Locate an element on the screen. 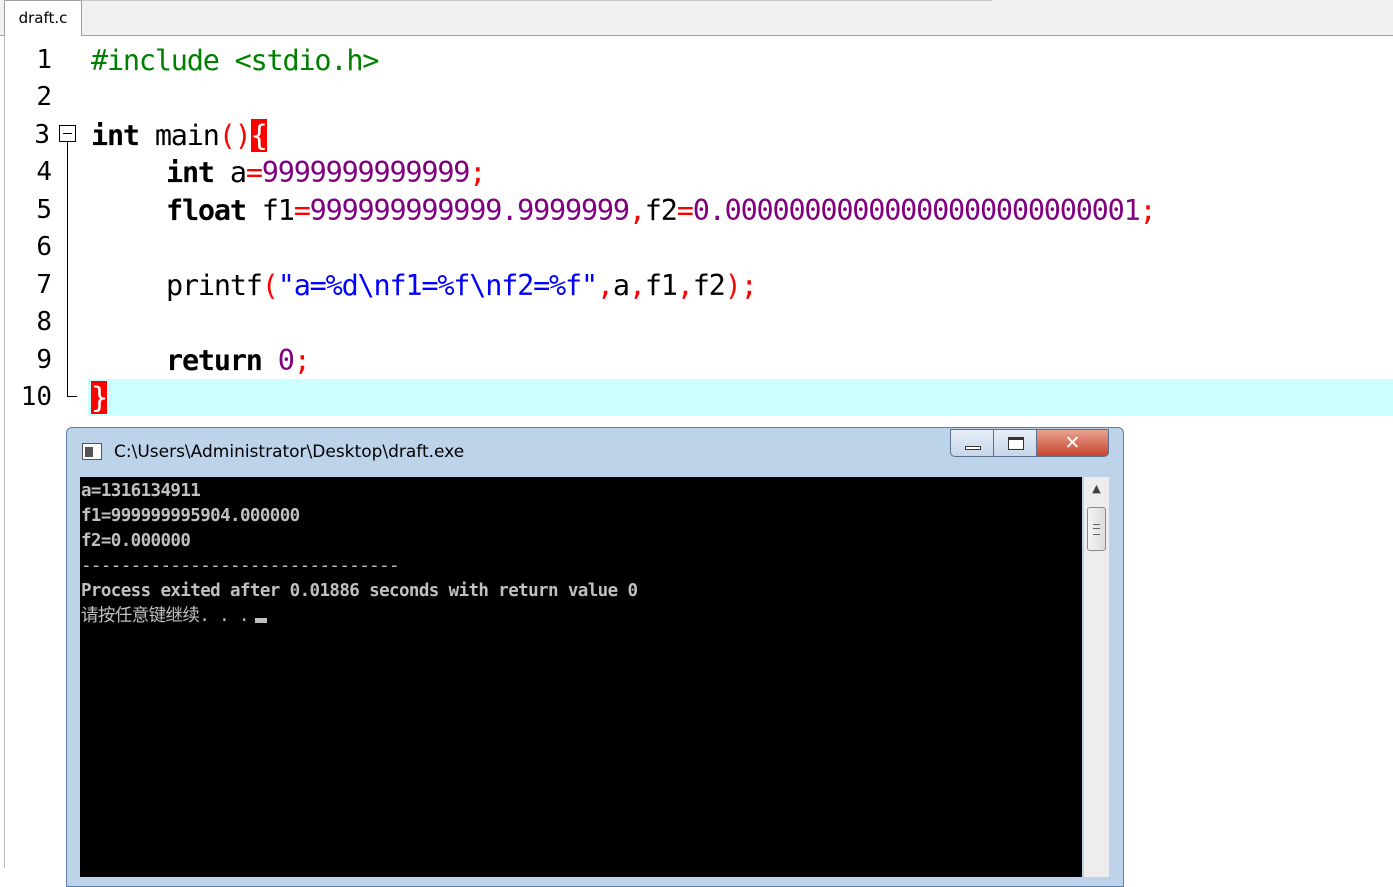 This screenshot has height=887, width=1393. current-line-highlight is located at coordinates (740, 397).